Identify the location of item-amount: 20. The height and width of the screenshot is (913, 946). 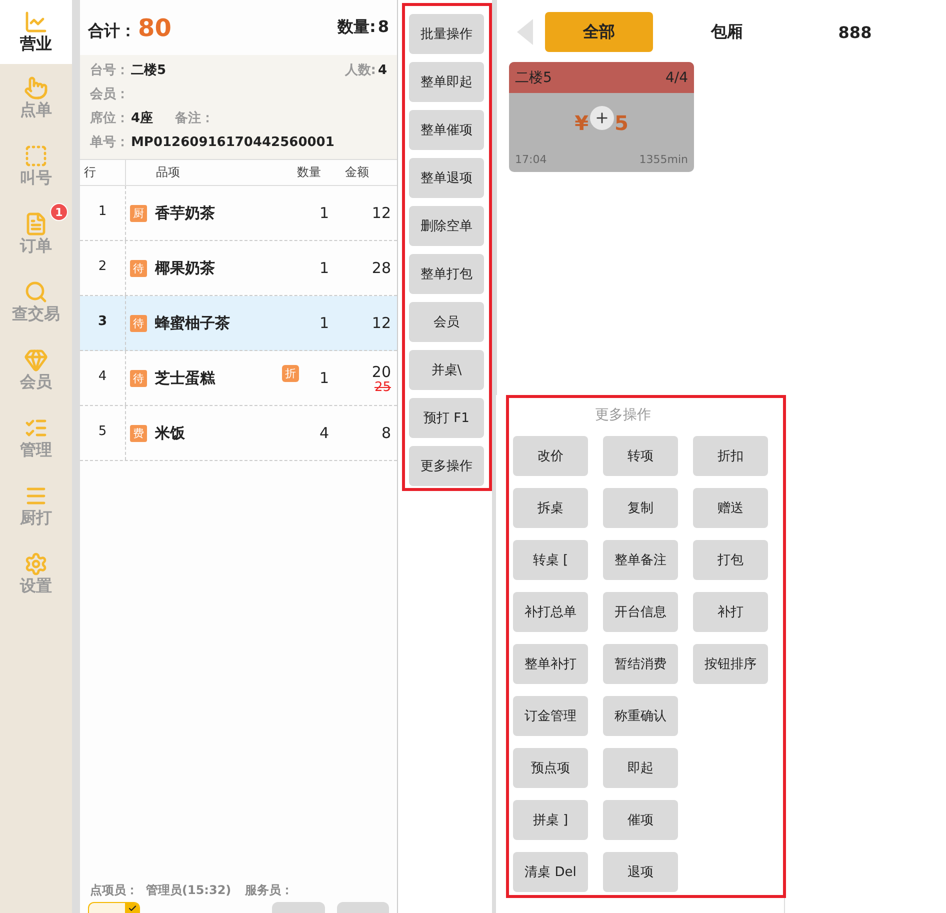
(381, 371).